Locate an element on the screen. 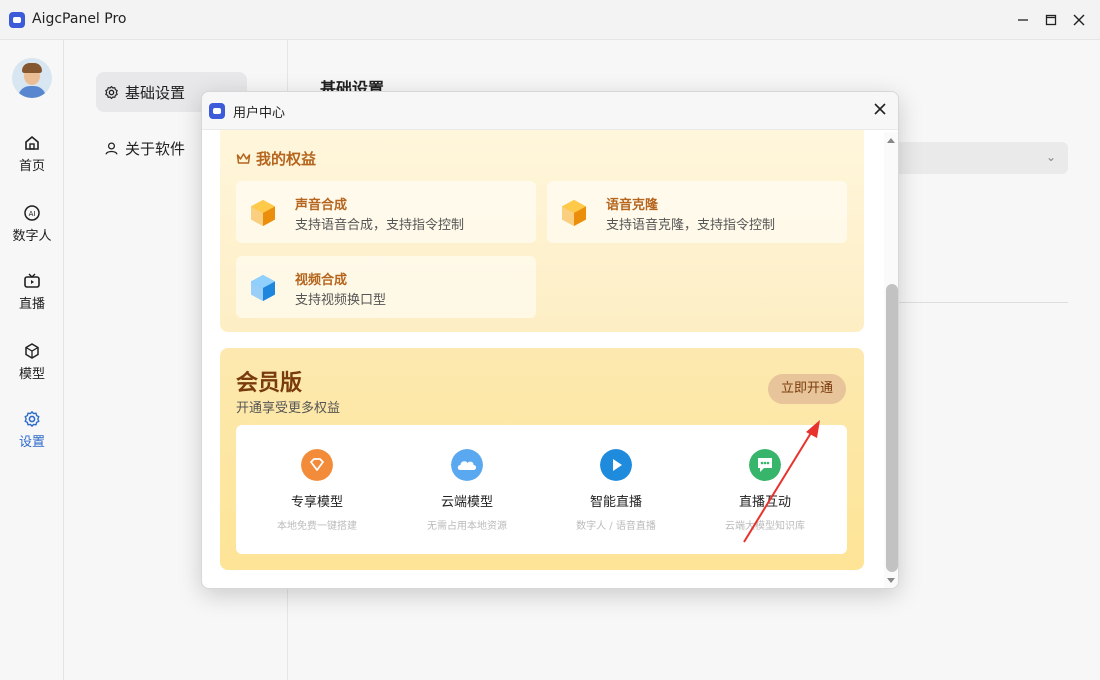 This screenshot has height=680, width=1100. perk-title: 云端模型 is located at coordinates (466, 502).